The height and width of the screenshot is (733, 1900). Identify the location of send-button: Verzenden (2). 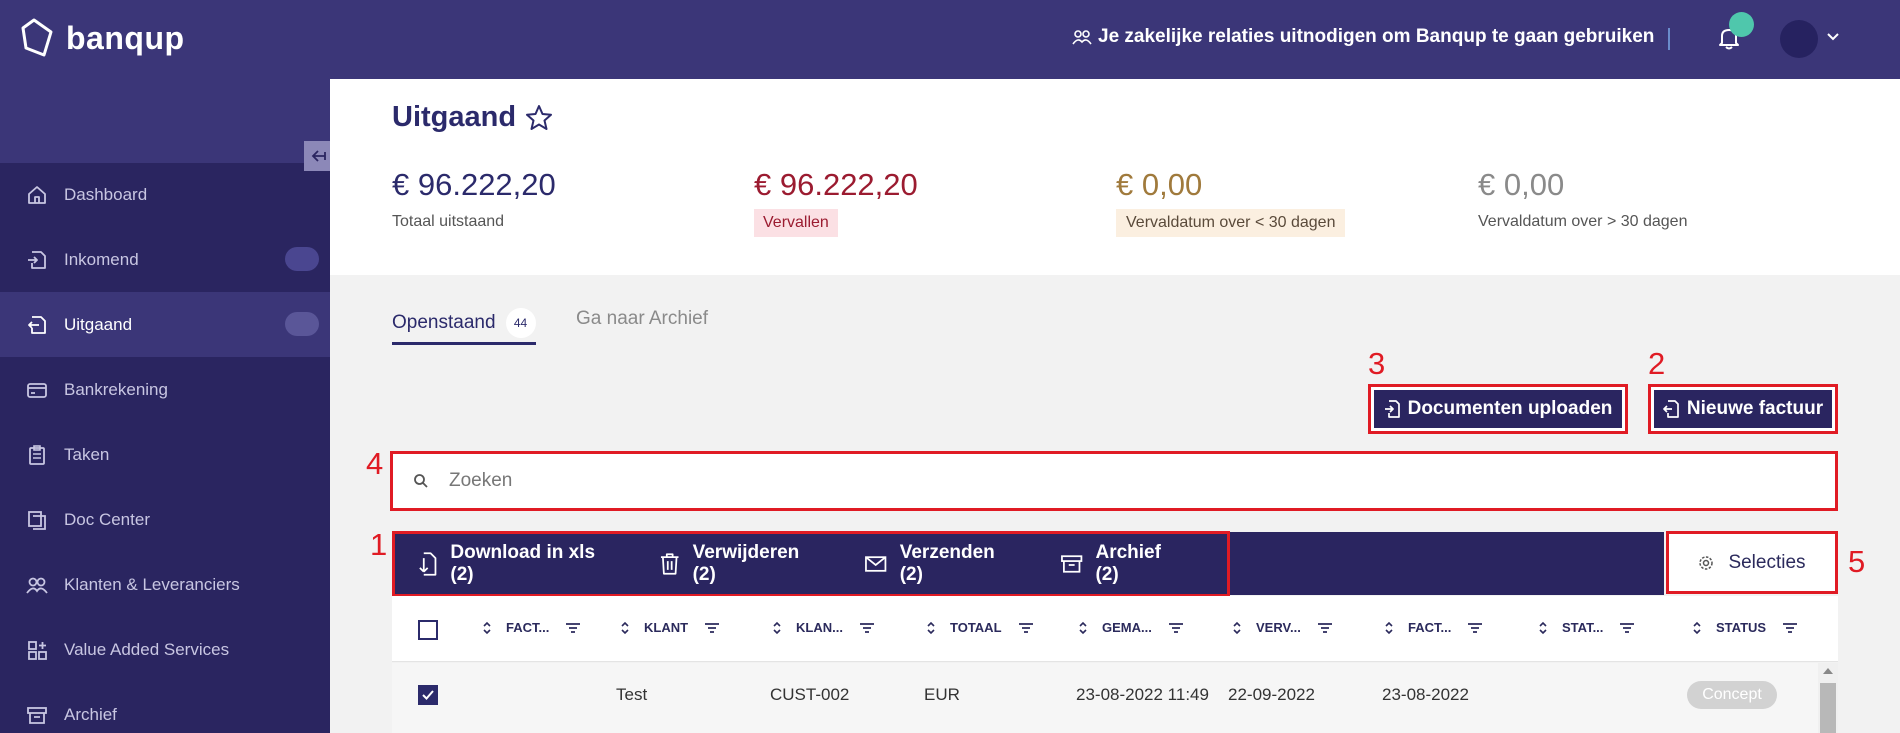
(942, 564).